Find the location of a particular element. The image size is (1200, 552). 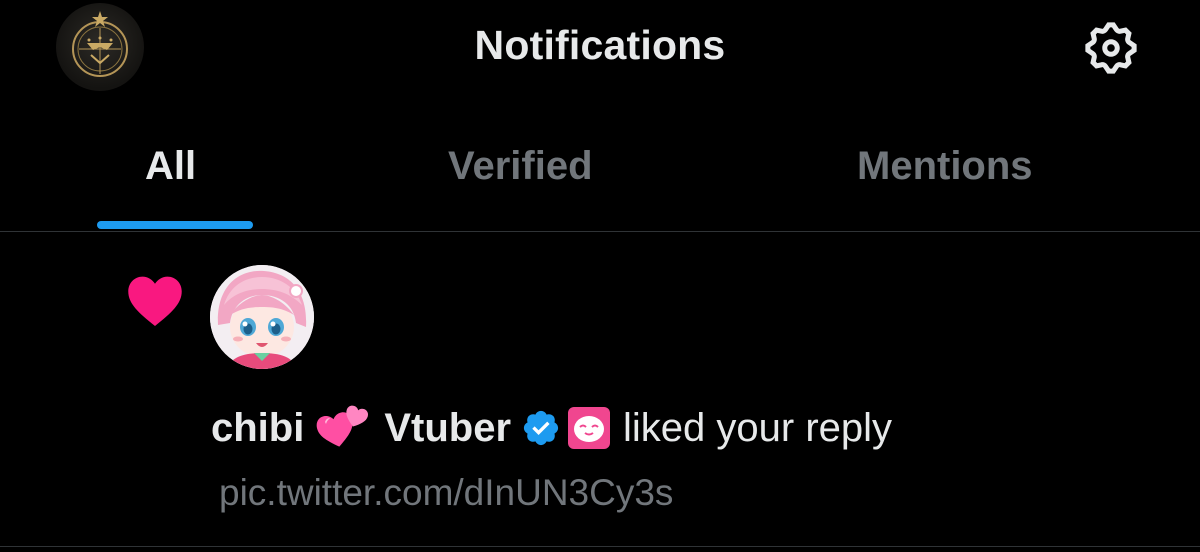

notification-action: liked your reply is located at coordinates (758, 427).